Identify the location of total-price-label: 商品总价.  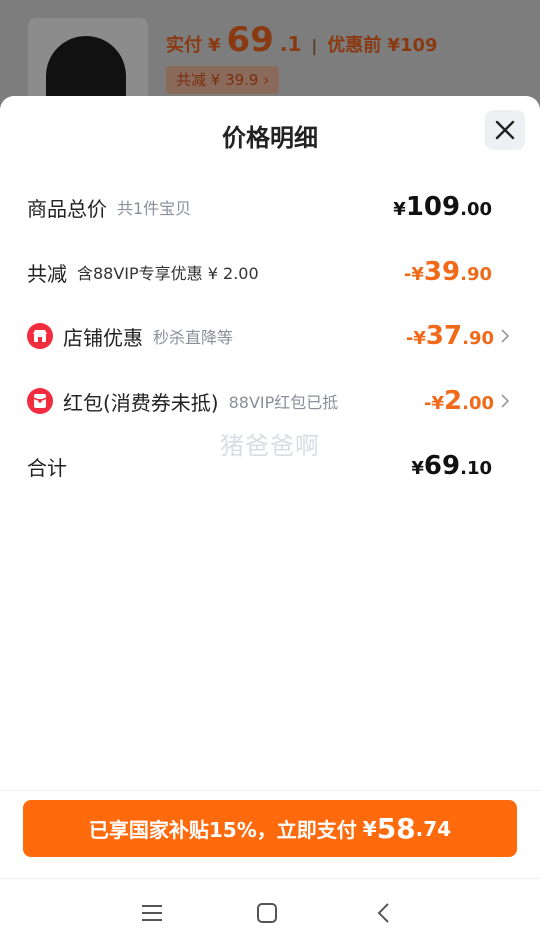
(67, 208).